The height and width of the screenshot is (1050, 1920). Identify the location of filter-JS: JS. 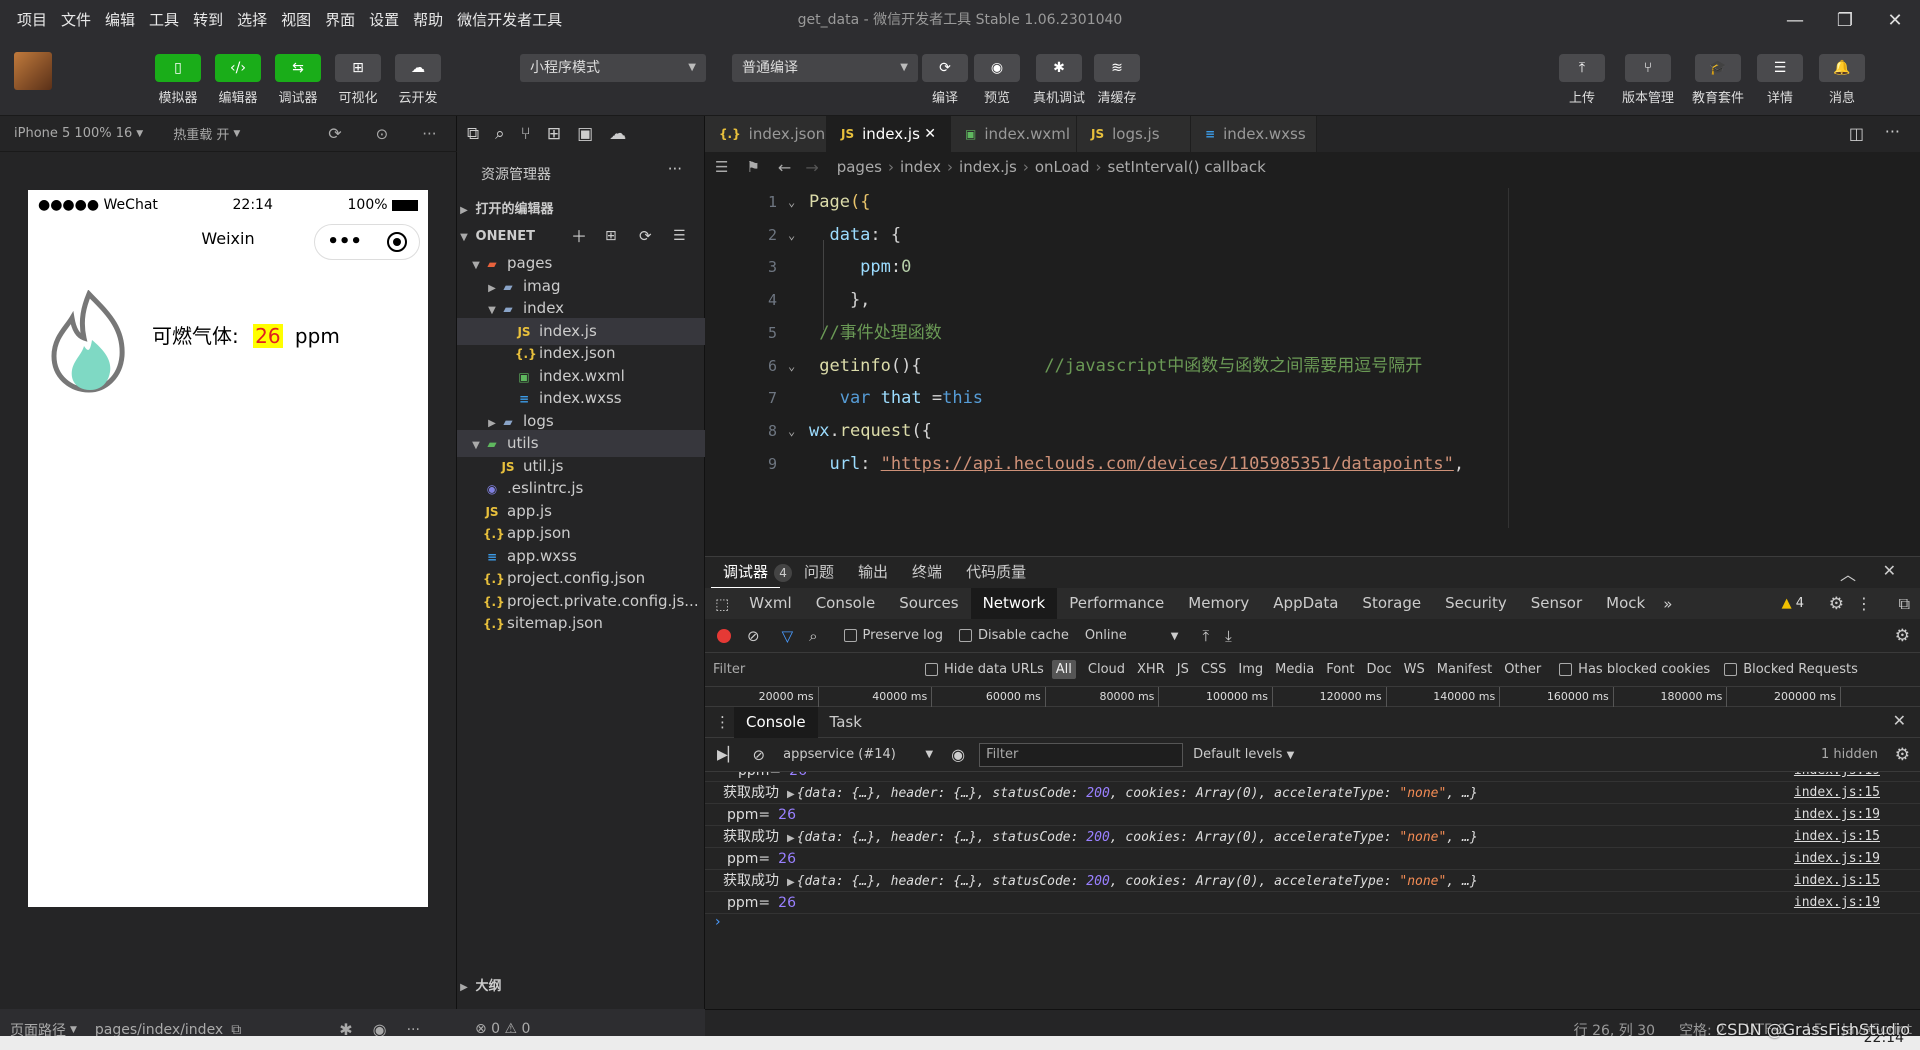
(1183, 669).